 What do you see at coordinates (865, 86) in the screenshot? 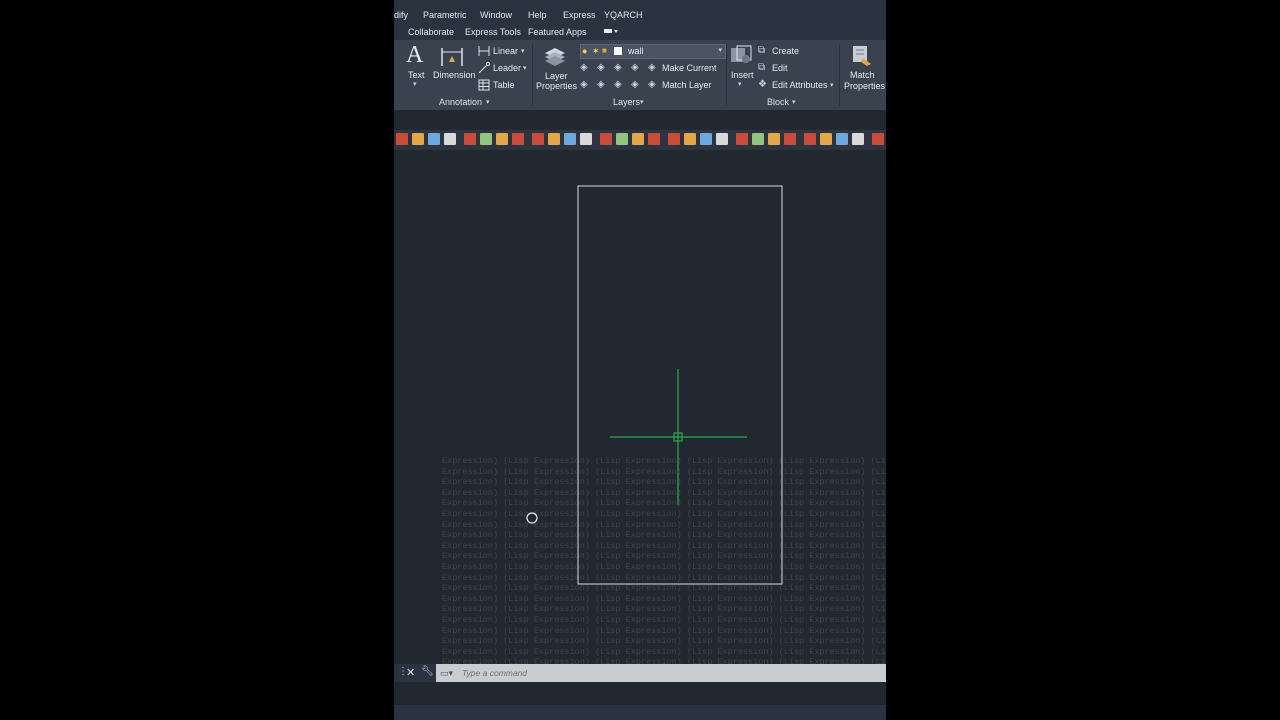
I see `match-properties-label-2: Properties` at bounding box center [865, 86].